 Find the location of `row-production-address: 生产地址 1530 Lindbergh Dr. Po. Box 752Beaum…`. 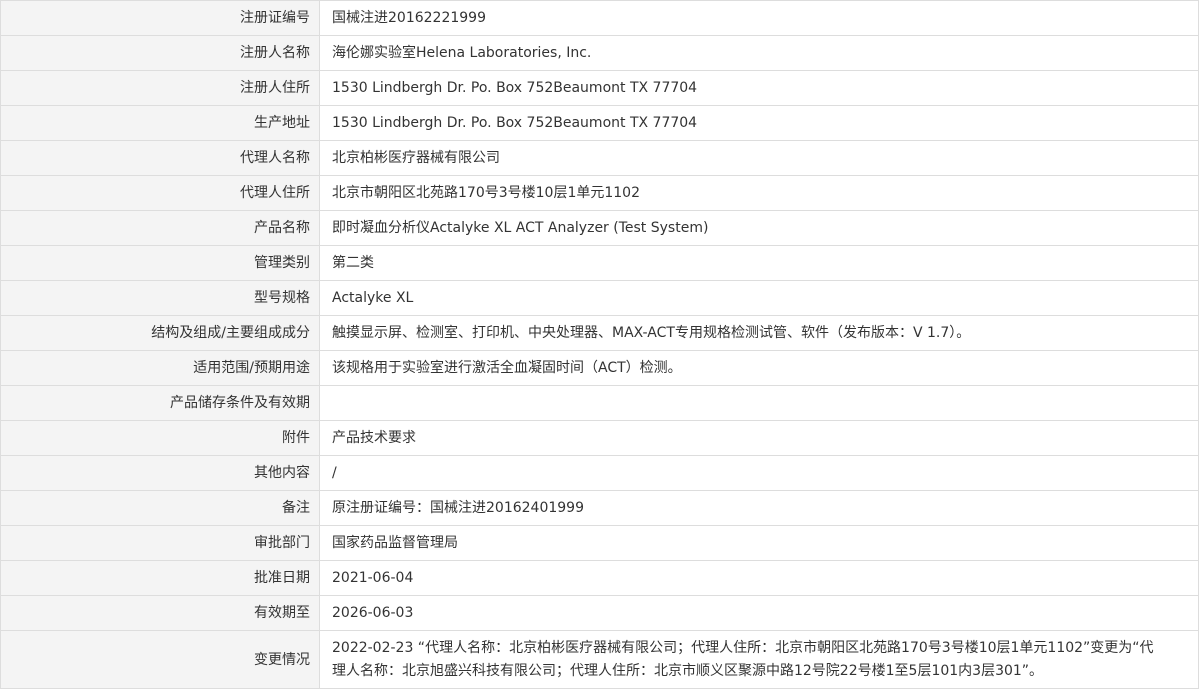

row-production-address: 生产地址 1530 Lindbergh Dr. Po. Box 752Beaum… is located at coordinates (599, 123).